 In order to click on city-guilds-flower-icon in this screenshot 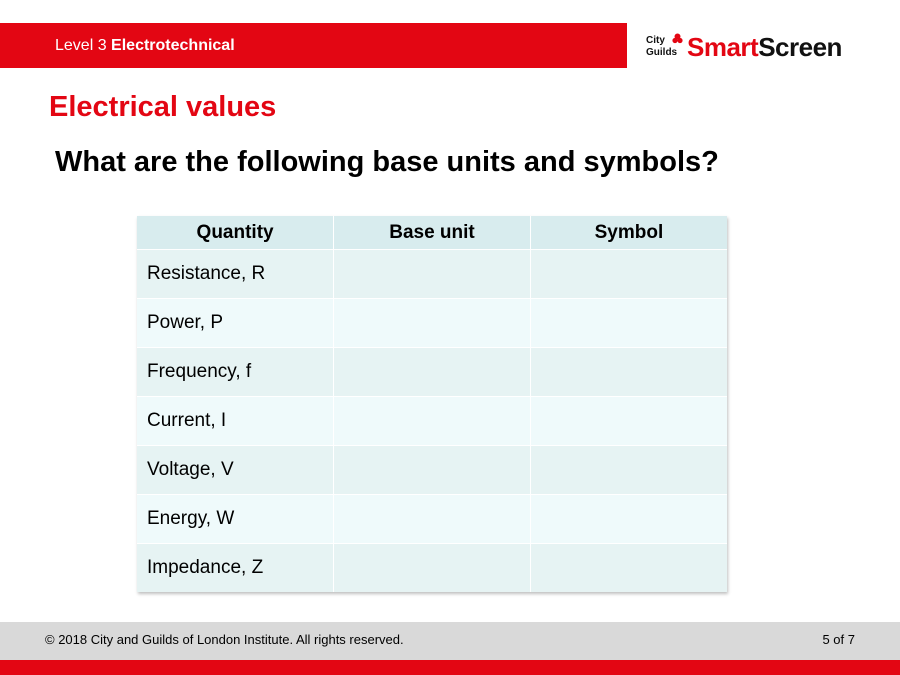, I will do `click(677, 38)`.